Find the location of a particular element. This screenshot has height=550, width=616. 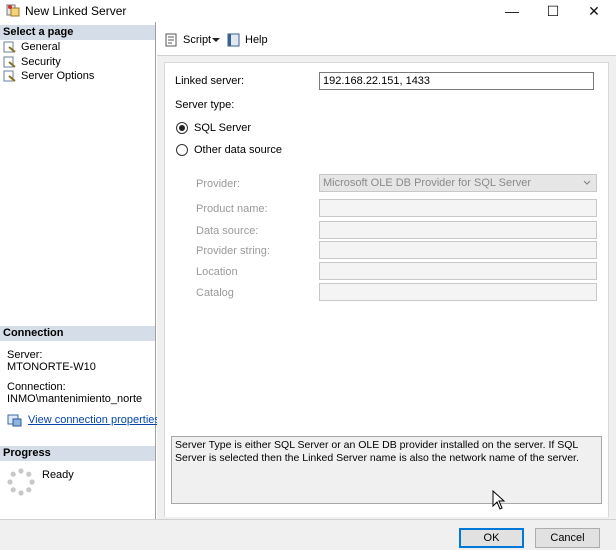

help-book-icon is located at coordinates (233, 40).